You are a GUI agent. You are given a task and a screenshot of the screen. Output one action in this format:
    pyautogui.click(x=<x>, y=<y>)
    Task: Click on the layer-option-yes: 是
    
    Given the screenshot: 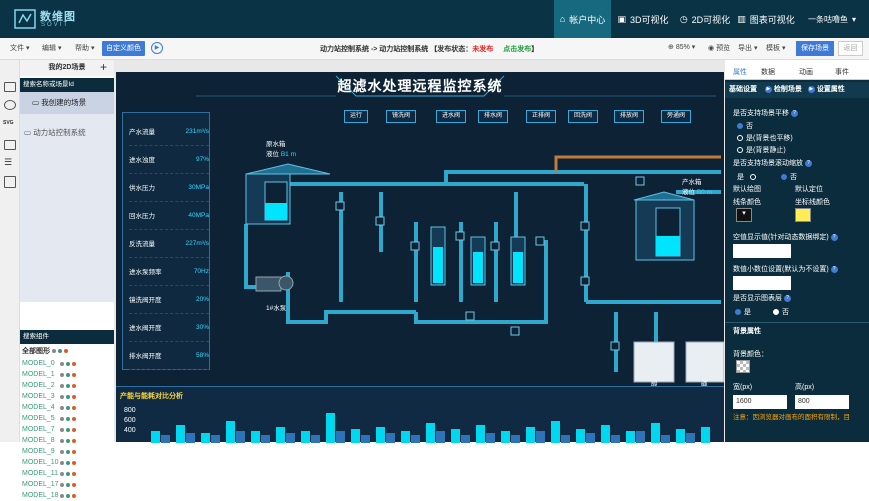 What is the action you would take?
    pyautogui.click(x=743, y=312)
    